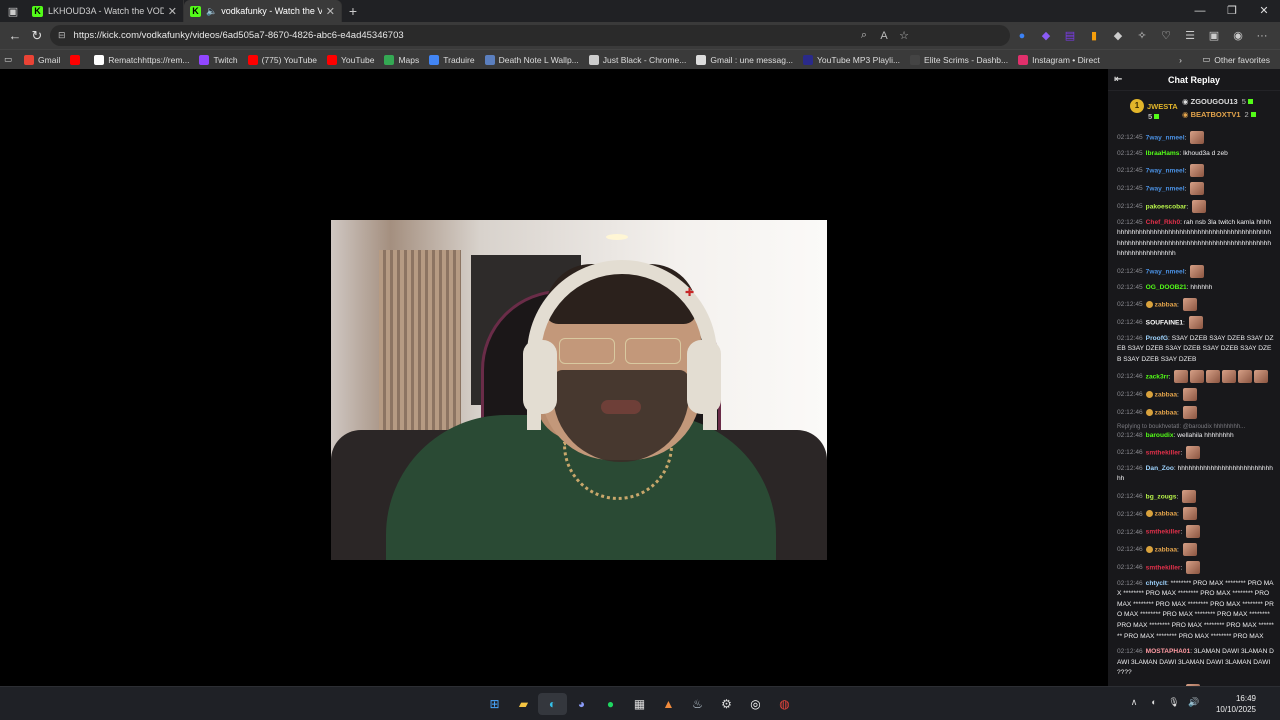 The image size is (1280, 720). Describe the element at coordinates (15, 36) in the screenshot. I see `back-icon: ←` at that location.